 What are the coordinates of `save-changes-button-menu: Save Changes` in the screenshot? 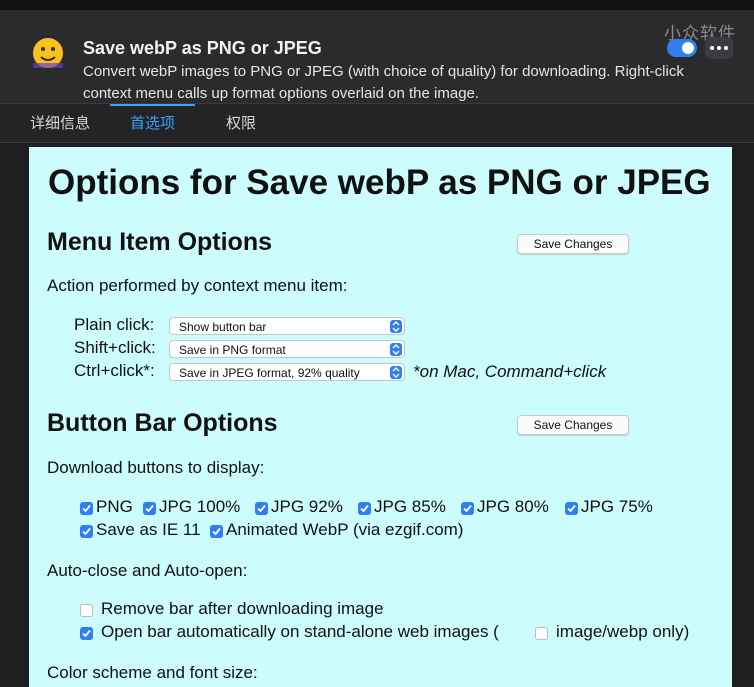 It's located at (573, 244).